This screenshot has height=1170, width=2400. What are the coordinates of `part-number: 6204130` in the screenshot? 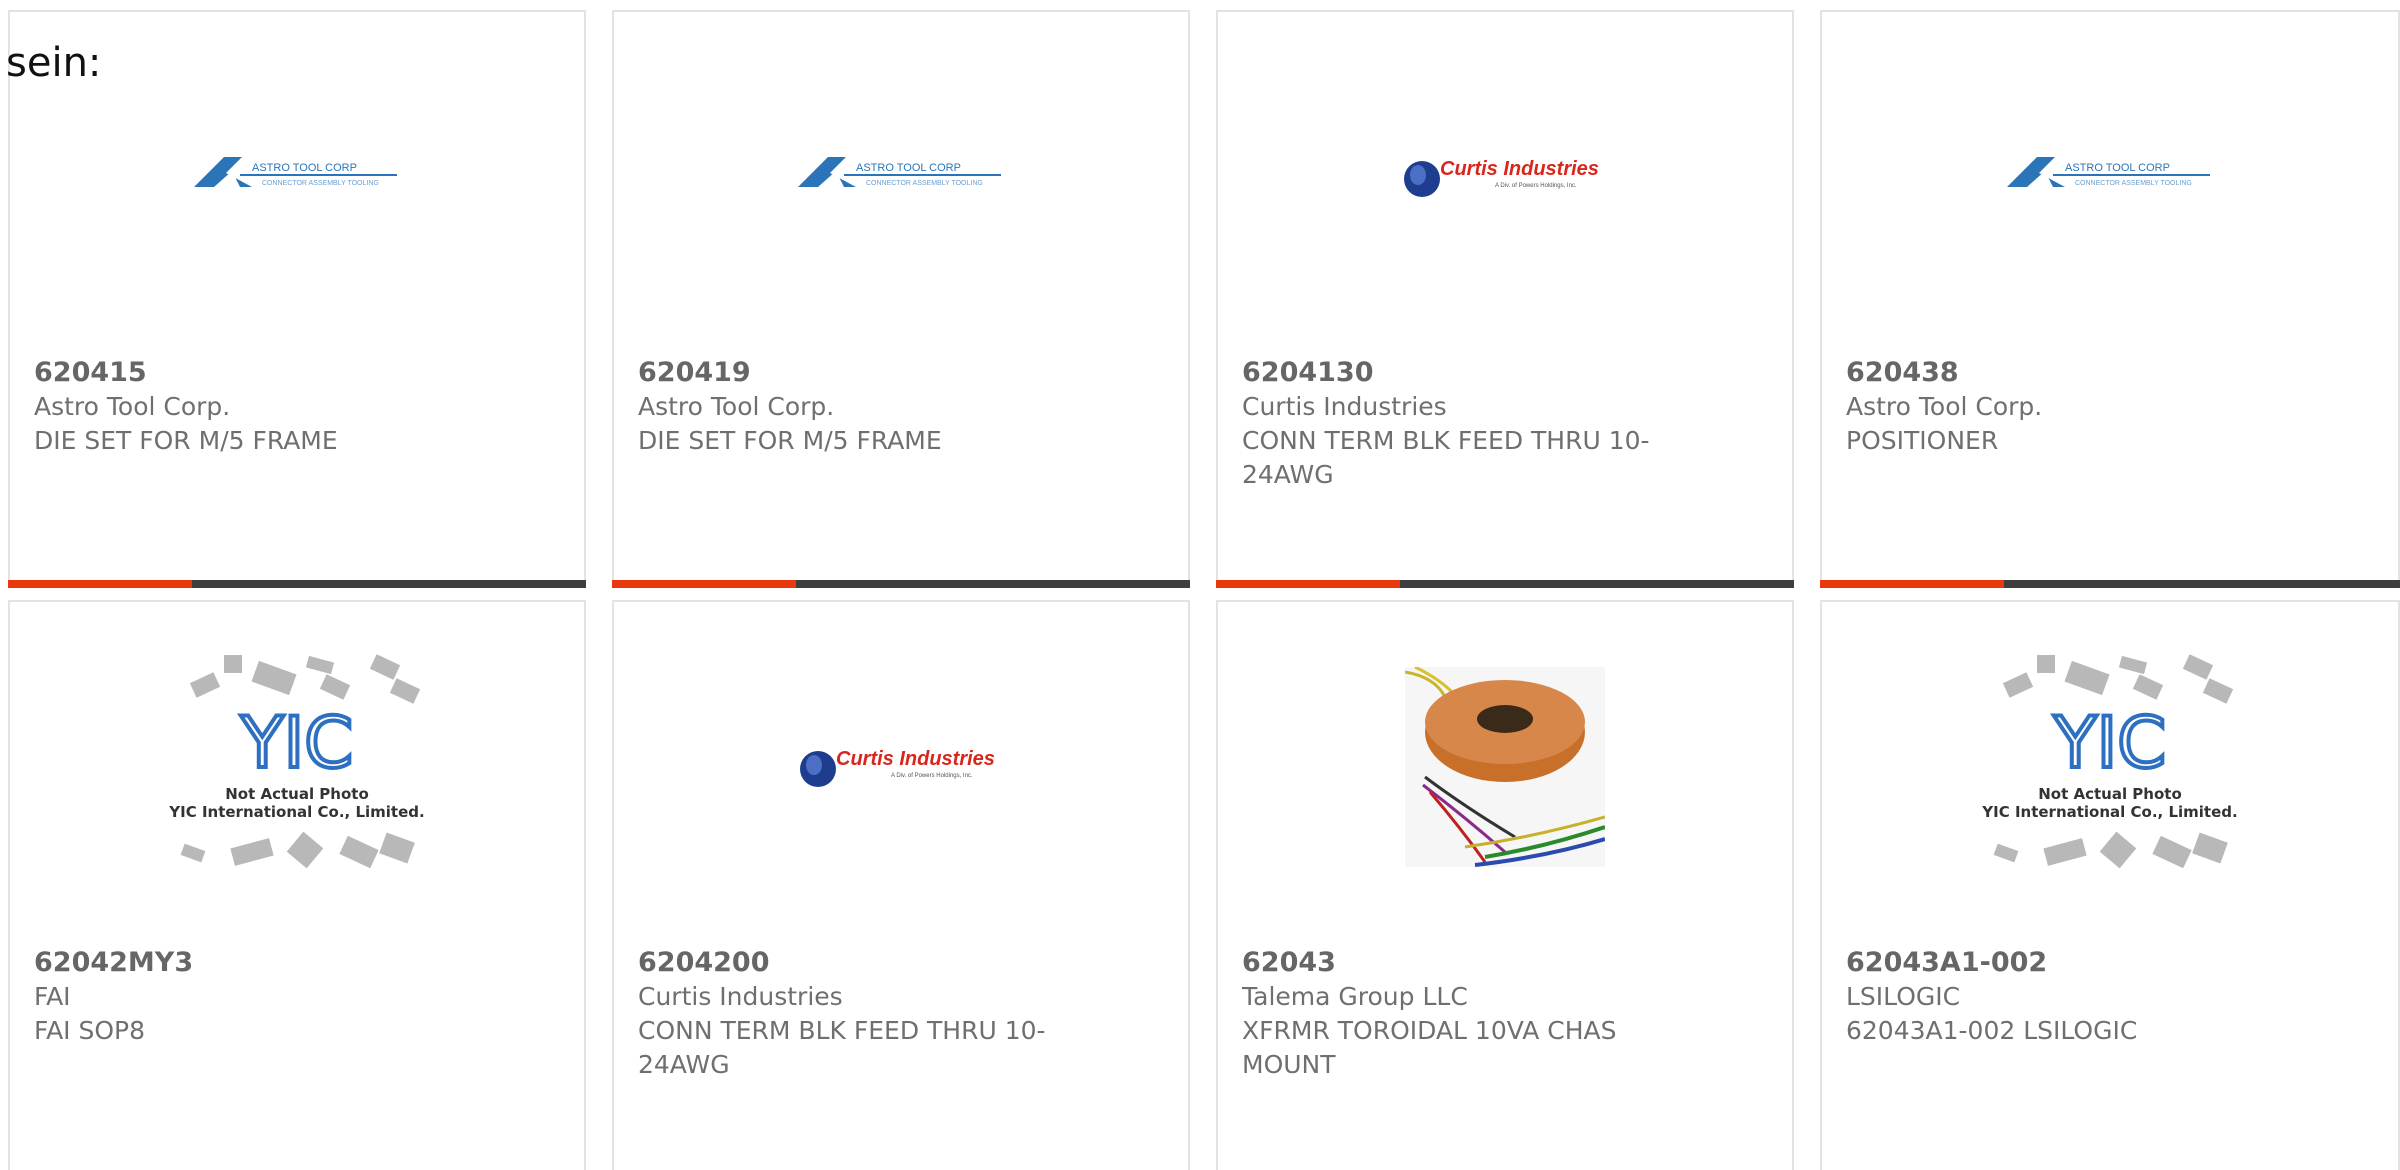 It's located at (1452, 373).